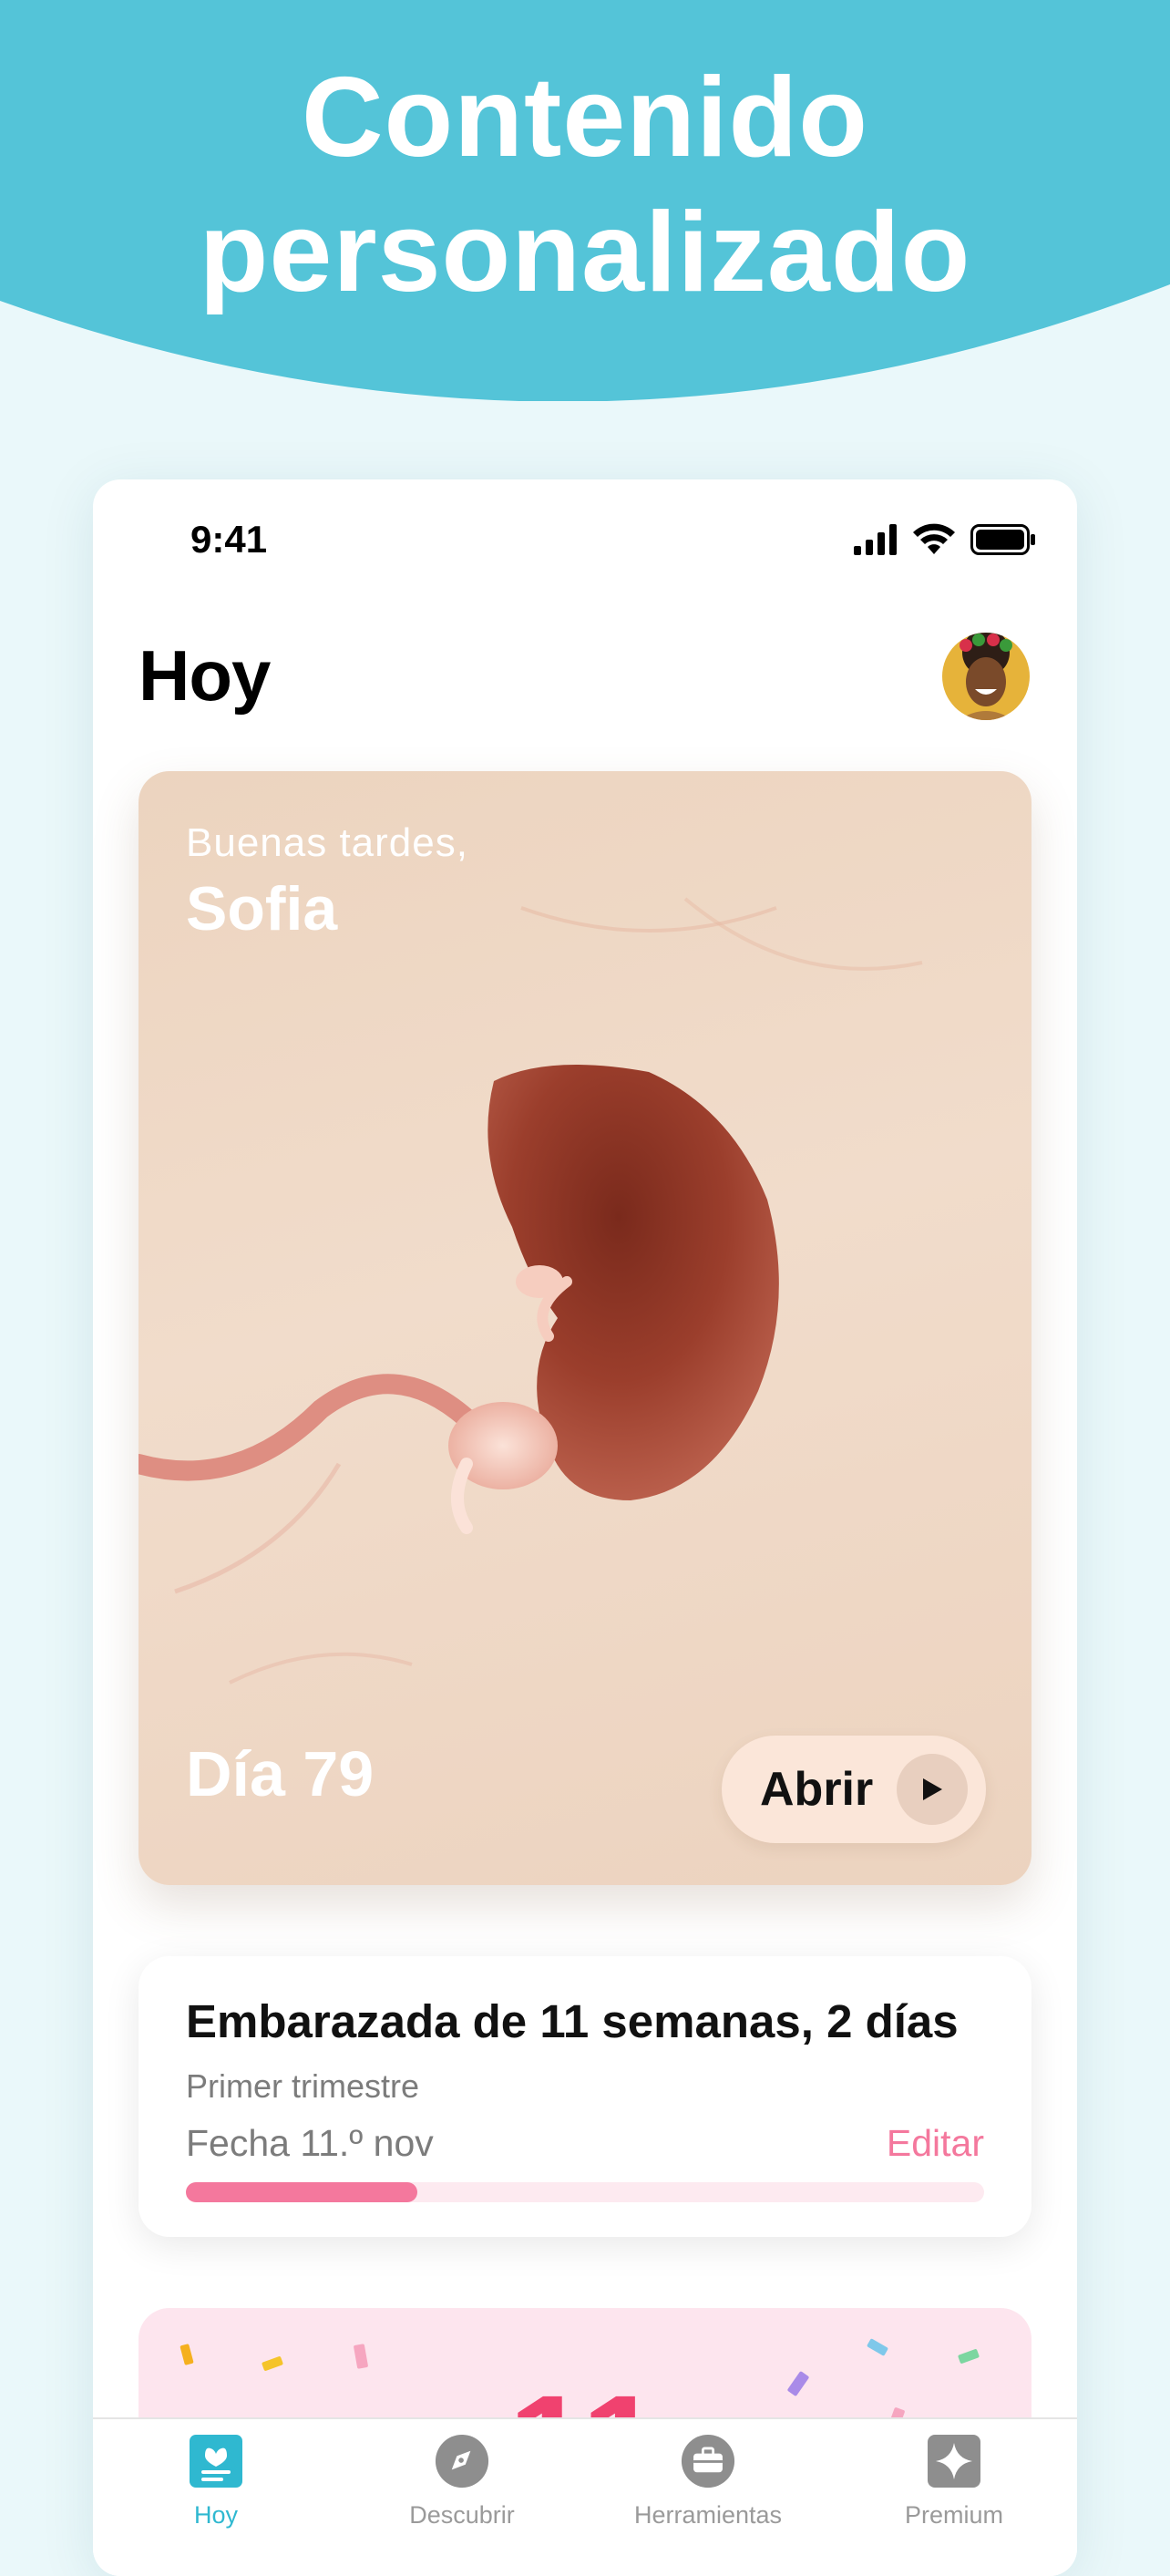  I want to click on edit-button: Editar, so click(936, 2143).